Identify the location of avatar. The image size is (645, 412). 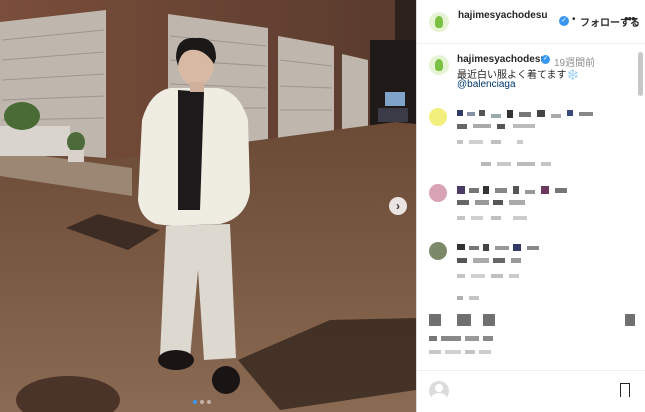
(439, 22).